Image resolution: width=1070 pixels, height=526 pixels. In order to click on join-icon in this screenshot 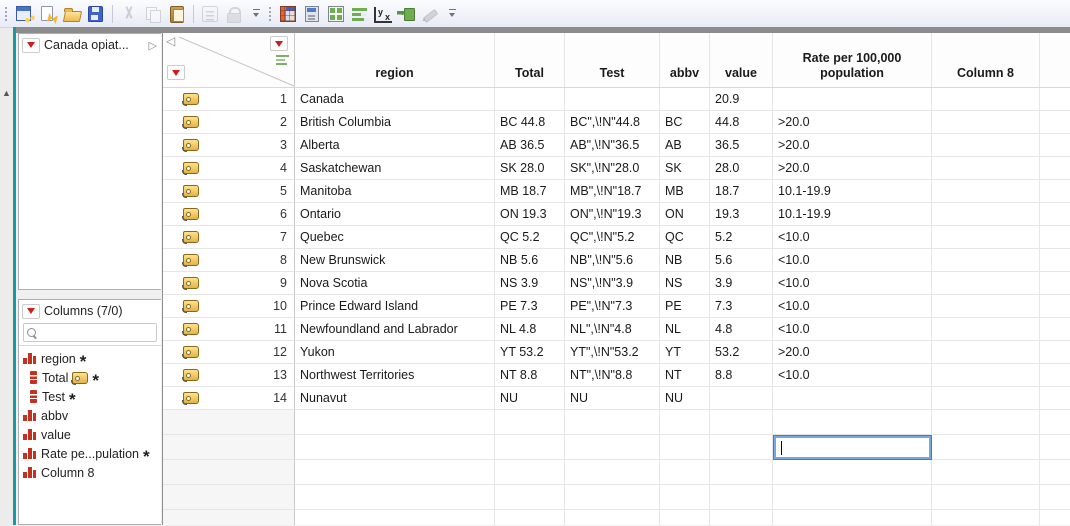, I will do `click(406, 14)`.